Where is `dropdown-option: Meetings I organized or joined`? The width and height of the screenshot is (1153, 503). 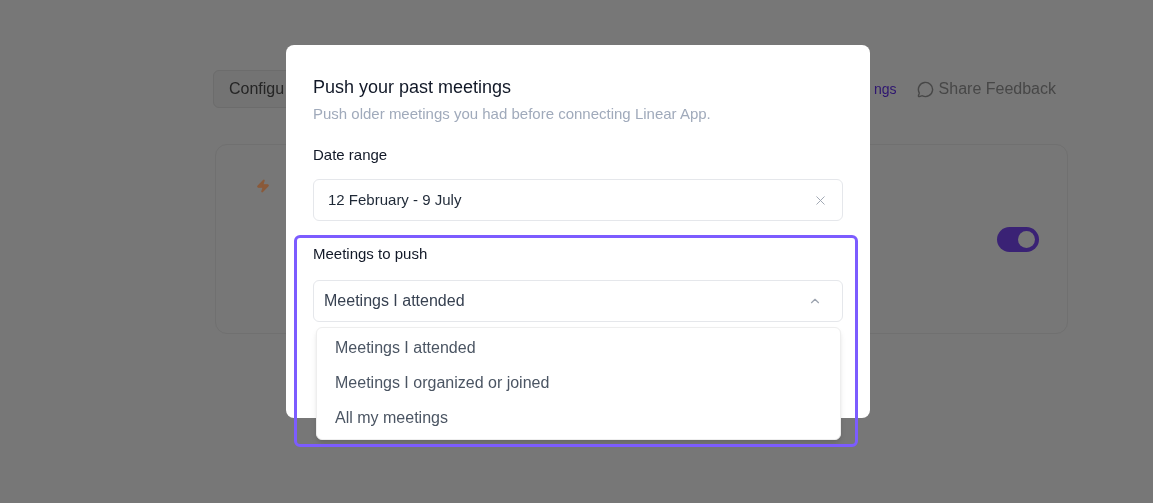 dropdown-option: Meetings I organized or joined is located at coordinates (578, 383).